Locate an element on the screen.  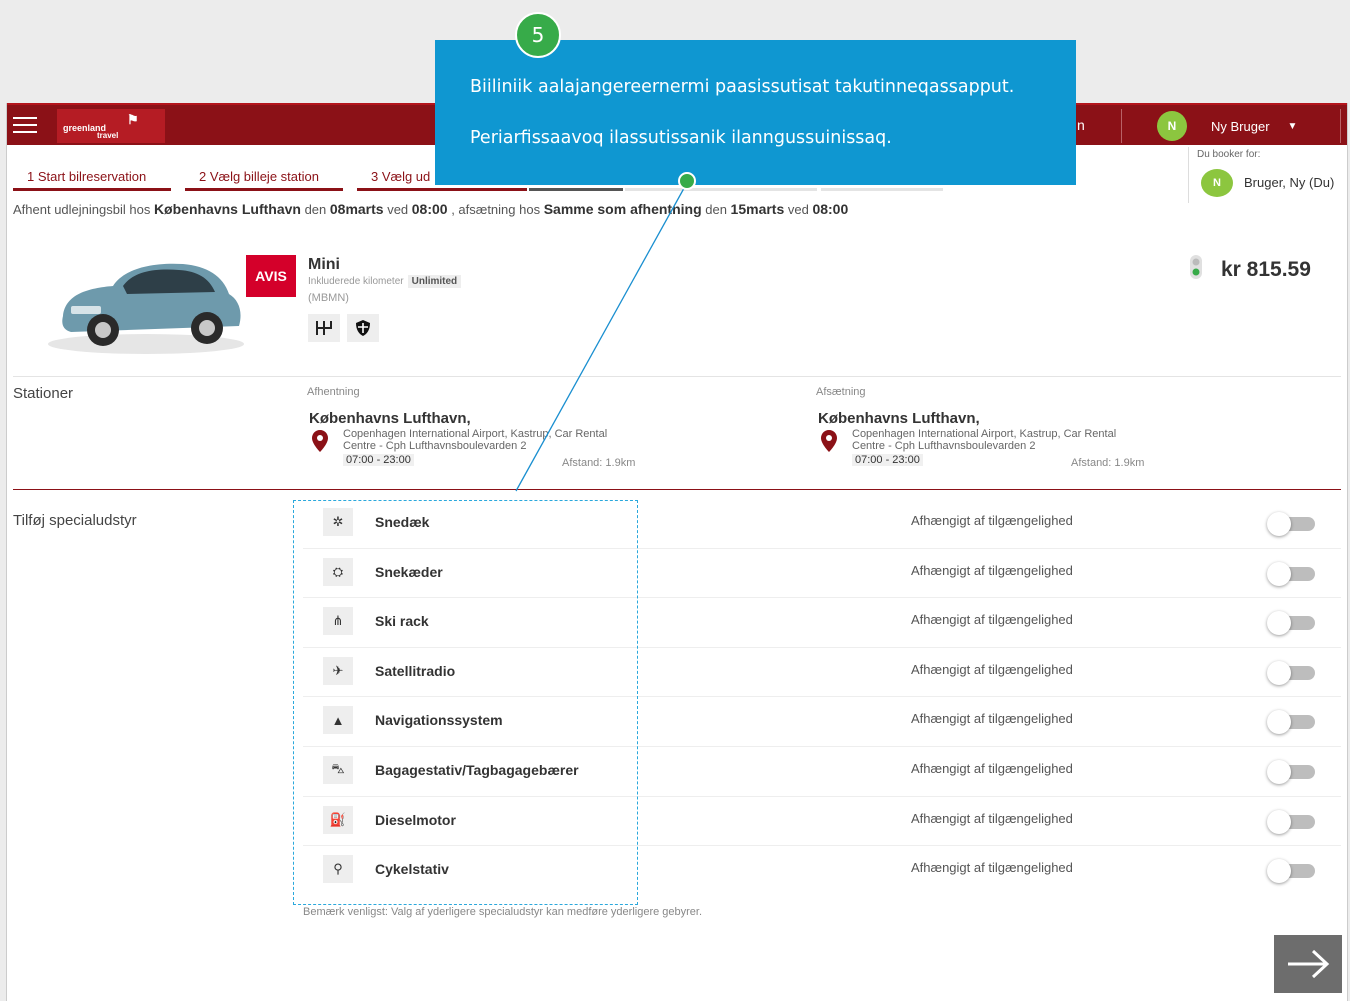
availability-indicator-icon is located at coordinates (1196, 267).